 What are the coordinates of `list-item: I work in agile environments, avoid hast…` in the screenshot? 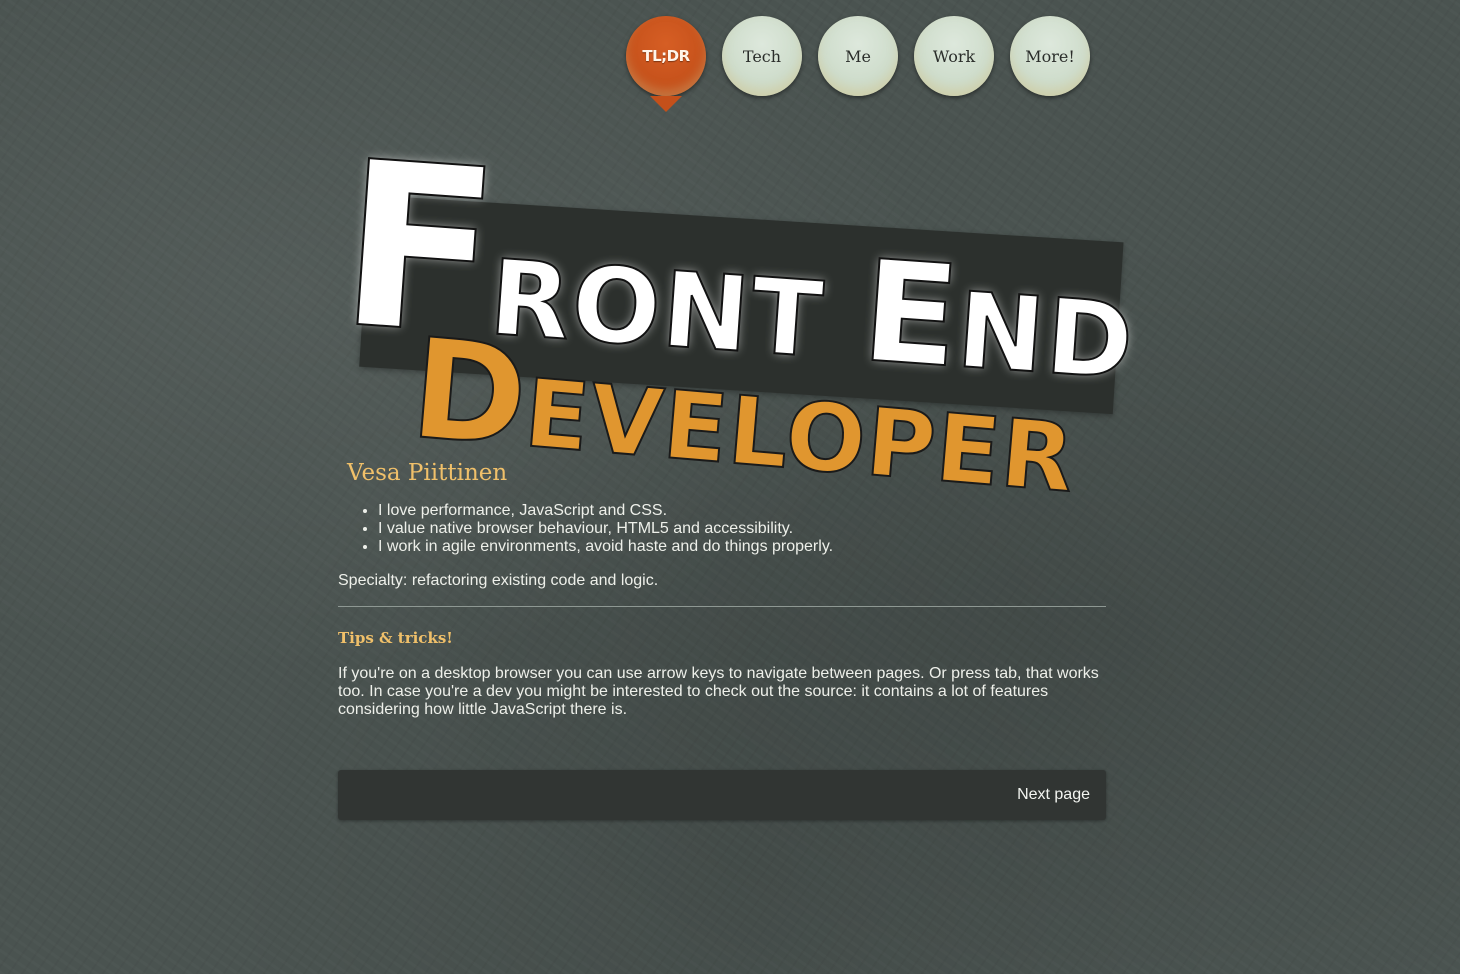 It's located at (742, 547).